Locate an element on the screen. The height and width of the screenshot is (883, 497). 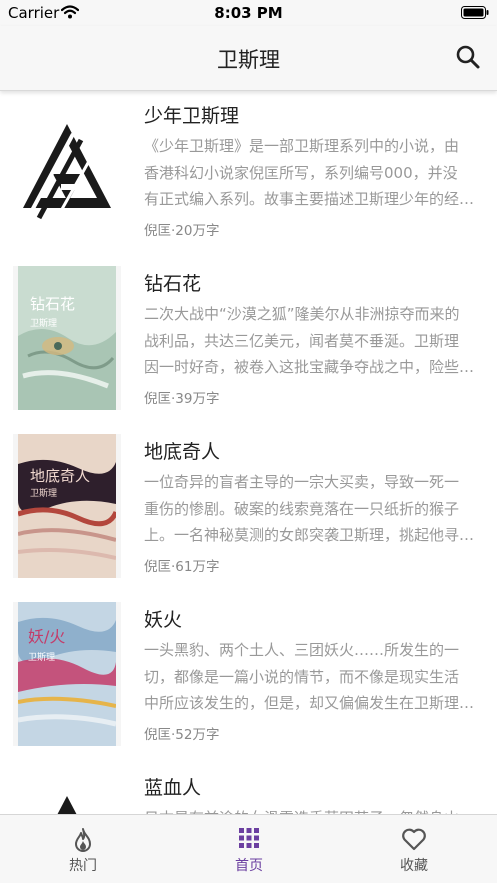
tab-home: 首页 is located at coordinates (249, 849).